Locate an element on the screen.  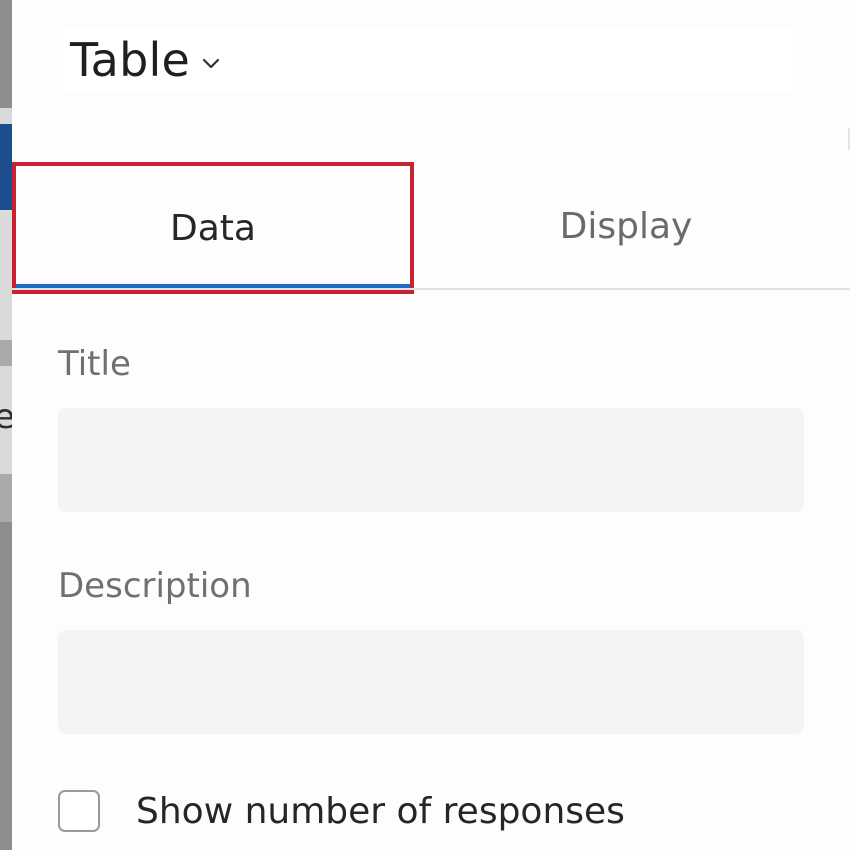
chevron-down-icon is located at coordinates (211, 63).